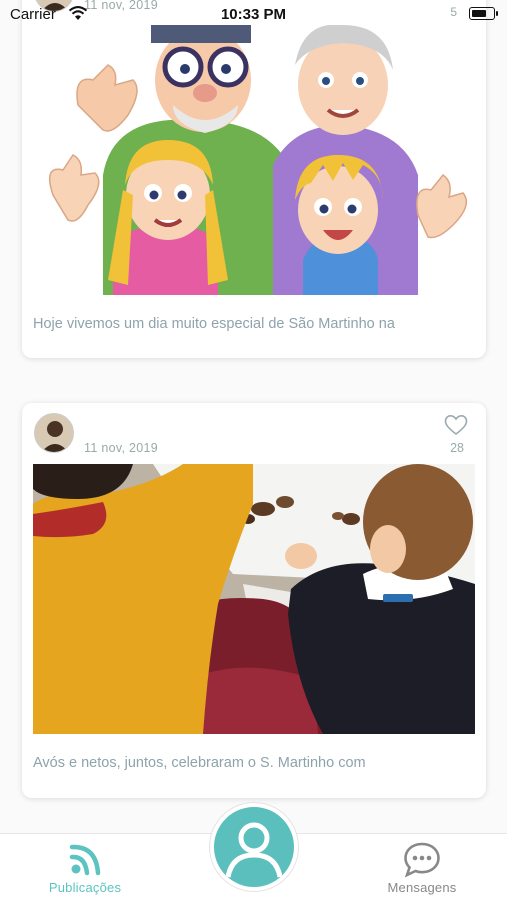 This screenshot has height=900, width=507. Describe the element at coordinates (85, 887) in the screenshot. I see `tab-label: Publicações` at that location.